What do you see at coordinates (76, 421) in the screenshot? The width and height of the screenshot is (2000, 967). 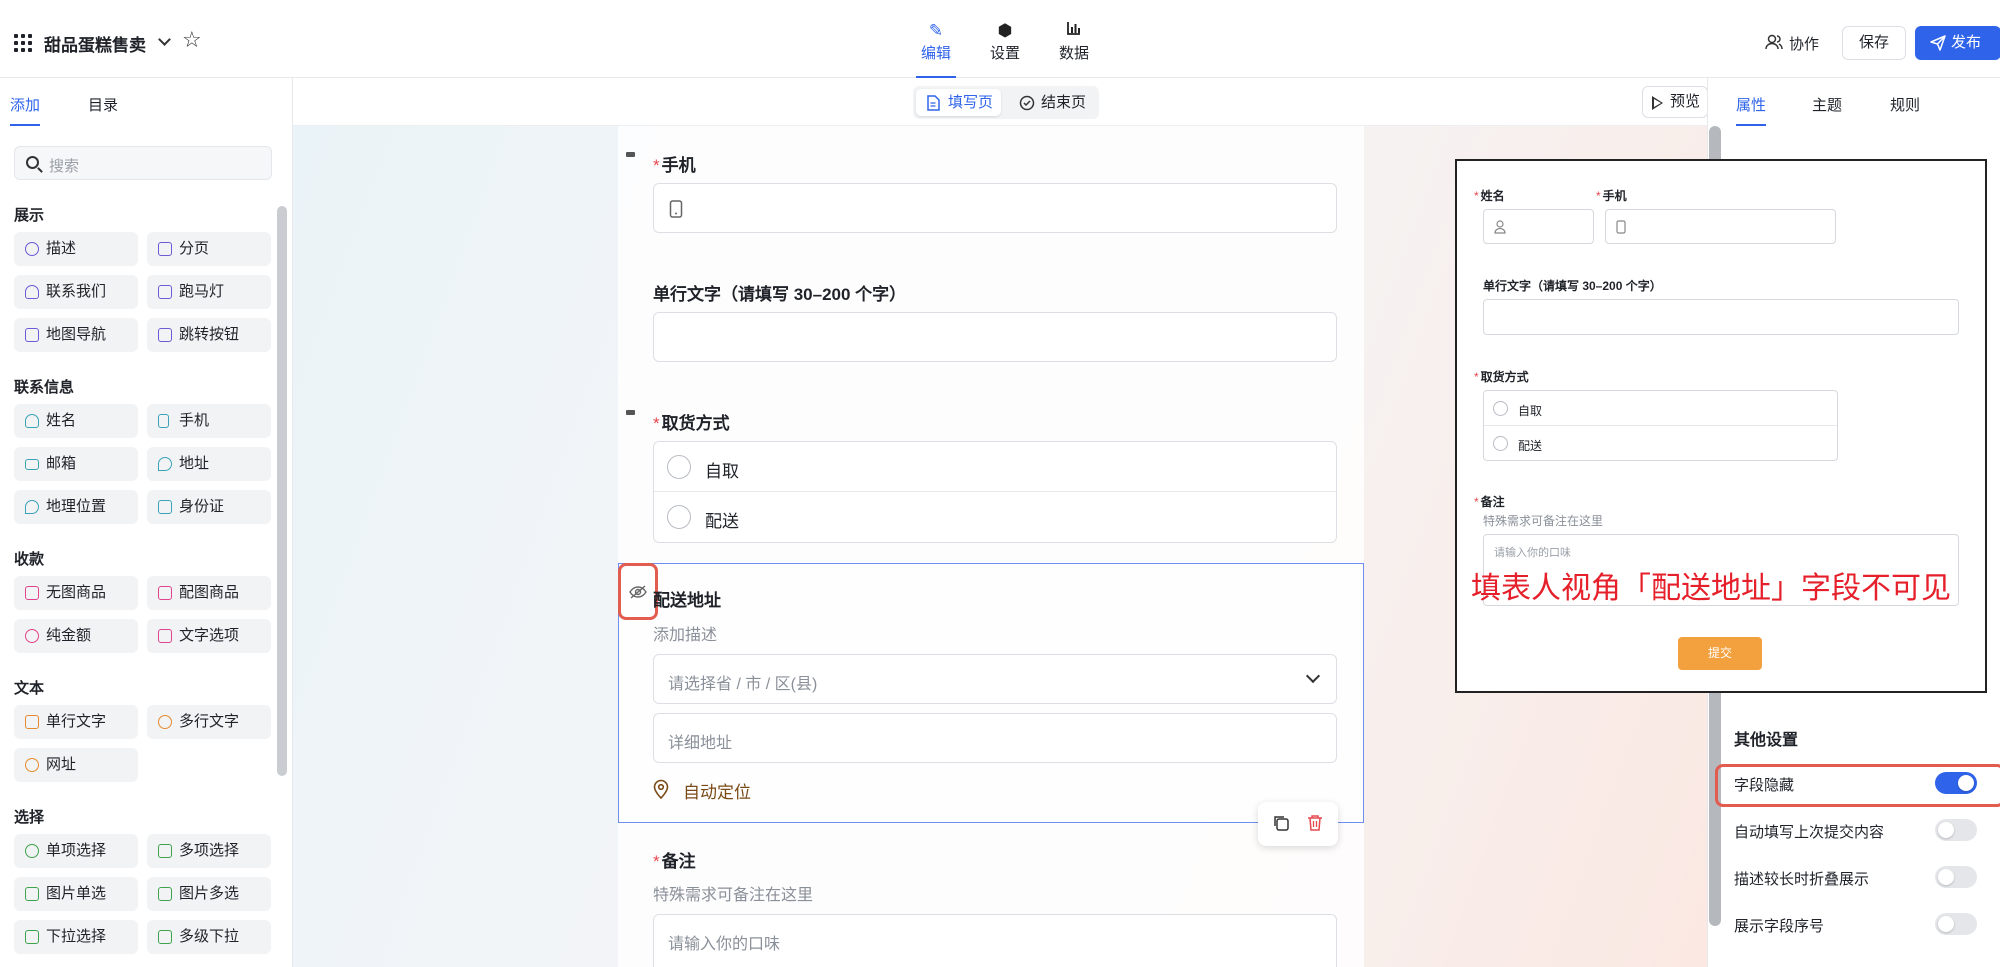 I see `component-name: 姓名` at bounding box center [76, 421].